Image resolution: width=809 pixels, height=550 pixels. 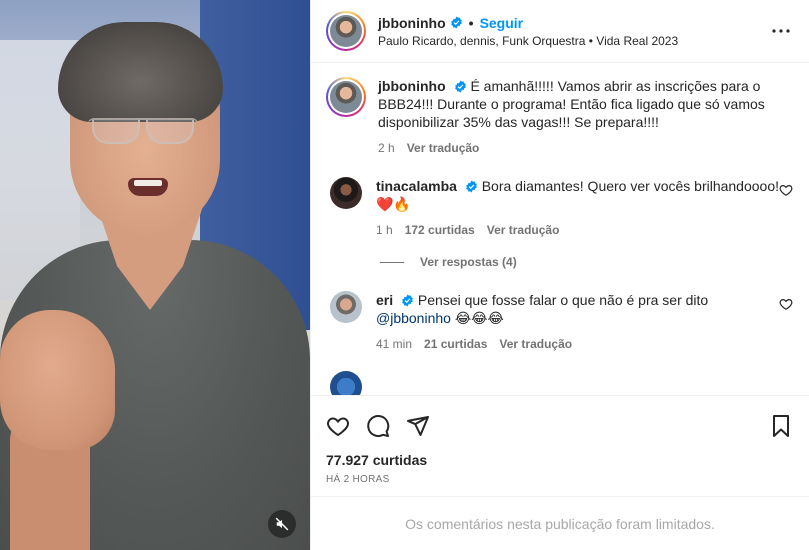 What do you see at coordinates (140, 72) in the screenshot?
I see `person-hair` at bounding box center [140, 72].